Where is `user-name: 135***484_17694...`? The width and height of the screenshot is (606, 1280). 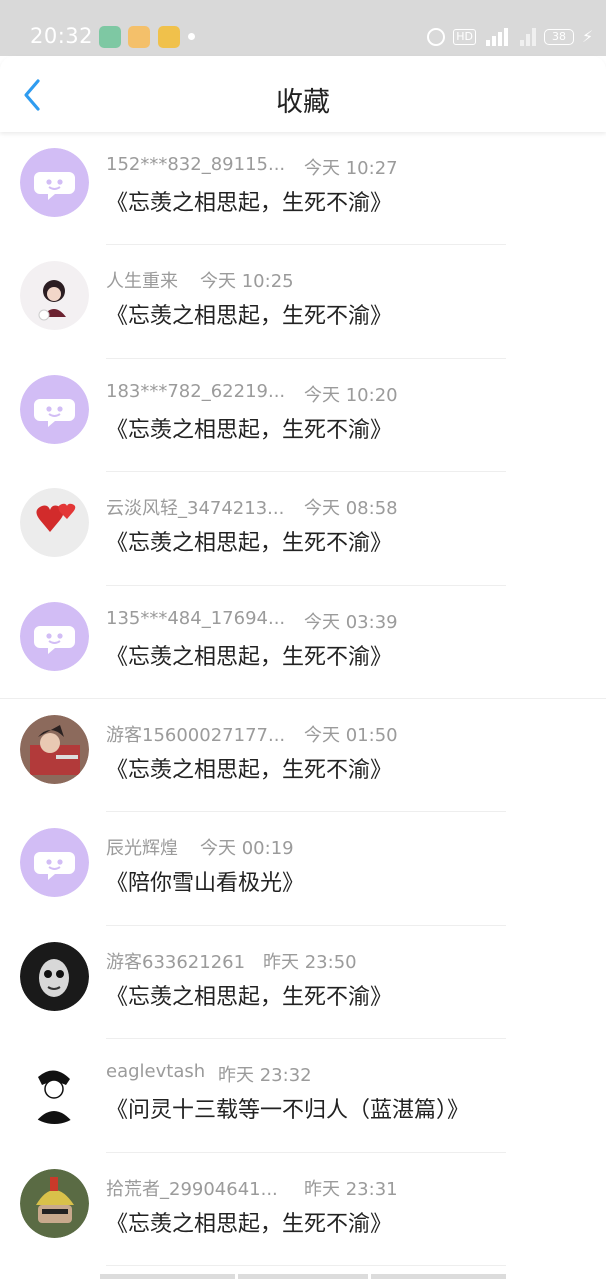 user-name: 135***484_17694... is located at coordinates (196, 618).